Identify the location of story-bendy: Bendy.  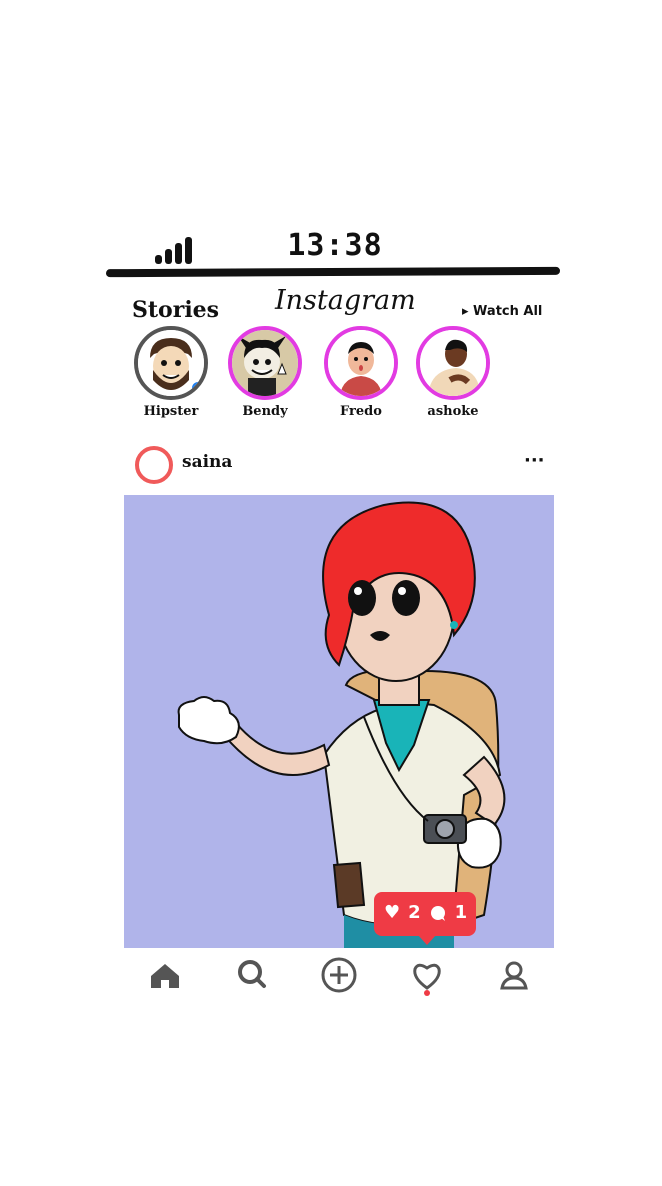
(265, 372).